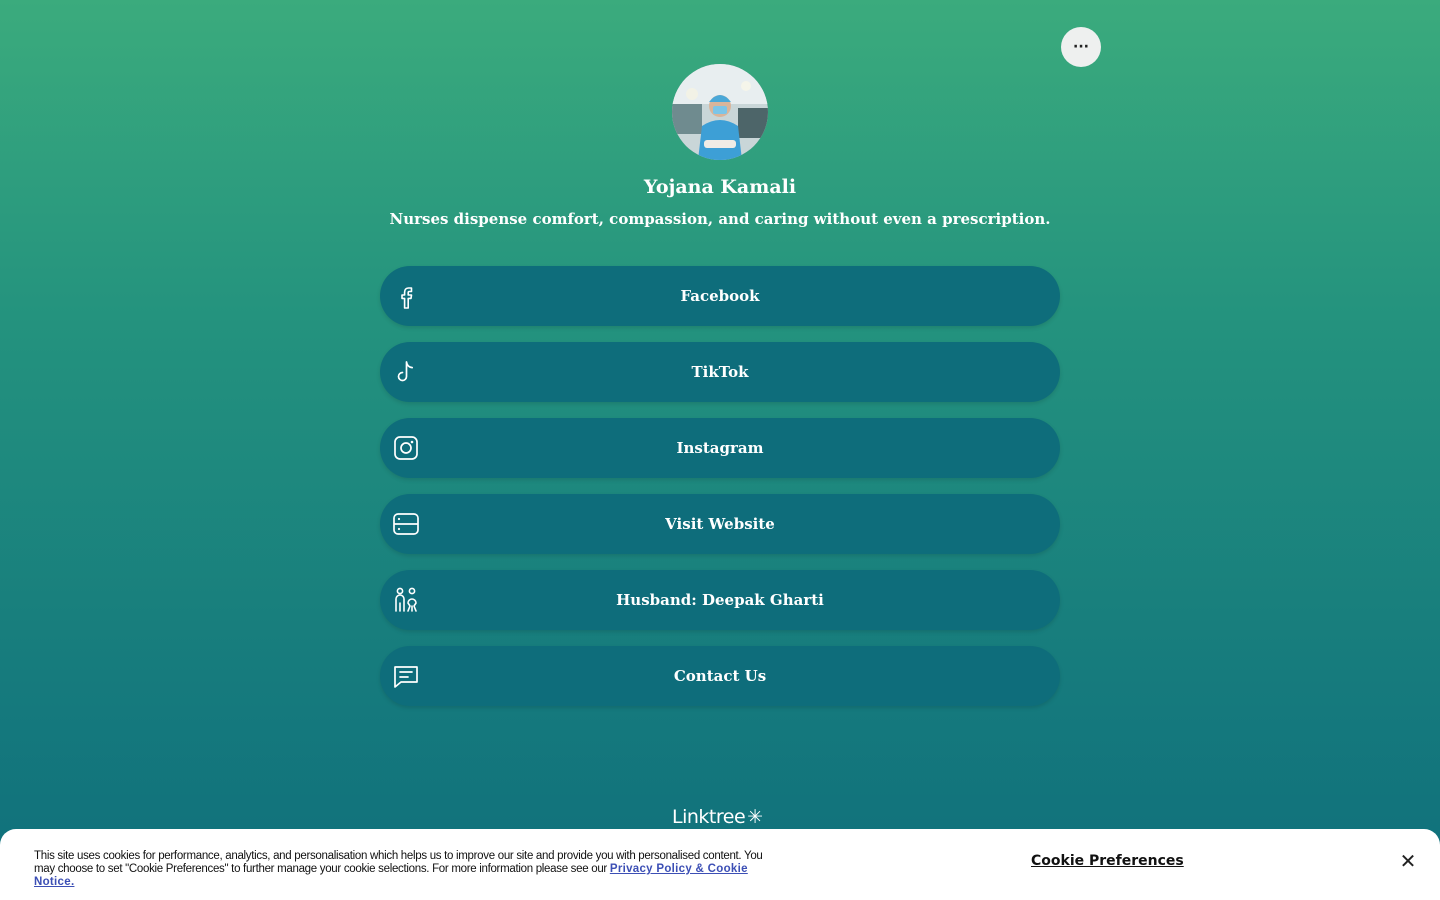 The width and height of the screenshot is (1440, 900). I want to click on website-icon, so click(406, 524).